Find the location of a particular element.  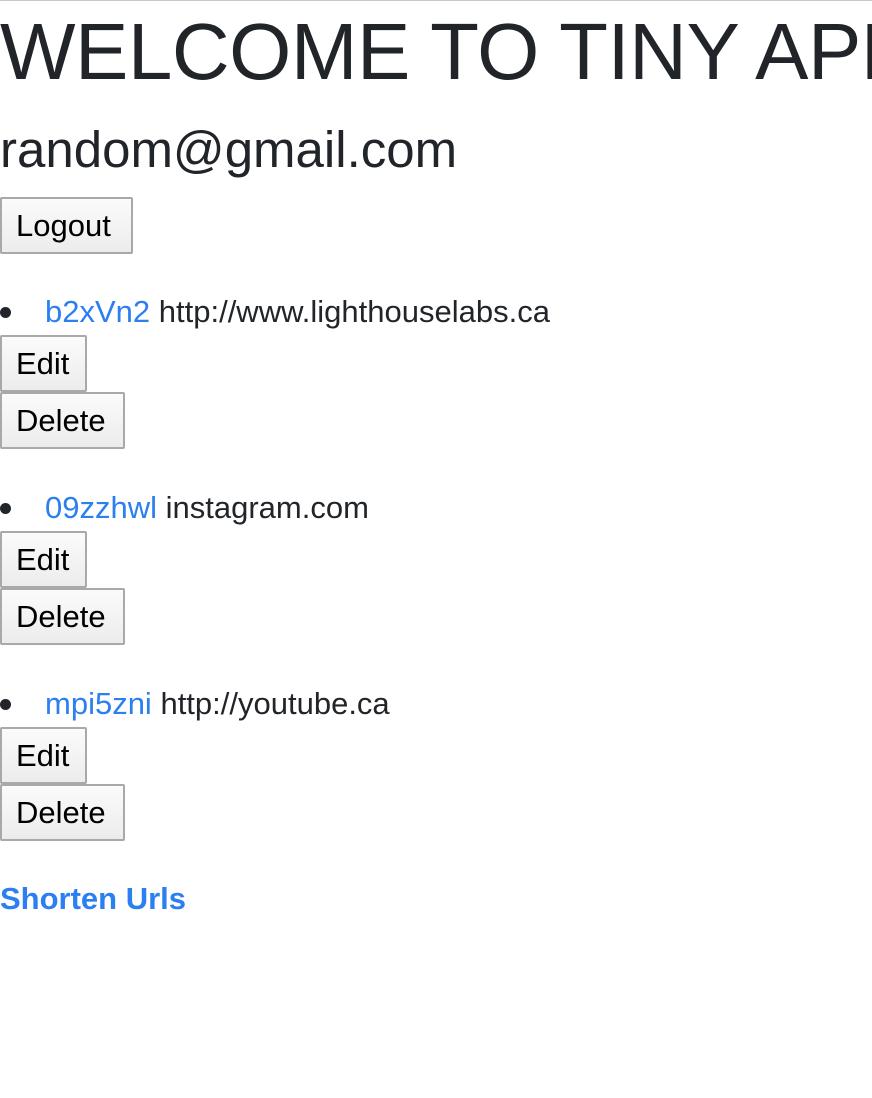

long-url-text: http://youtube.ca is located at coordinates (275, 703).